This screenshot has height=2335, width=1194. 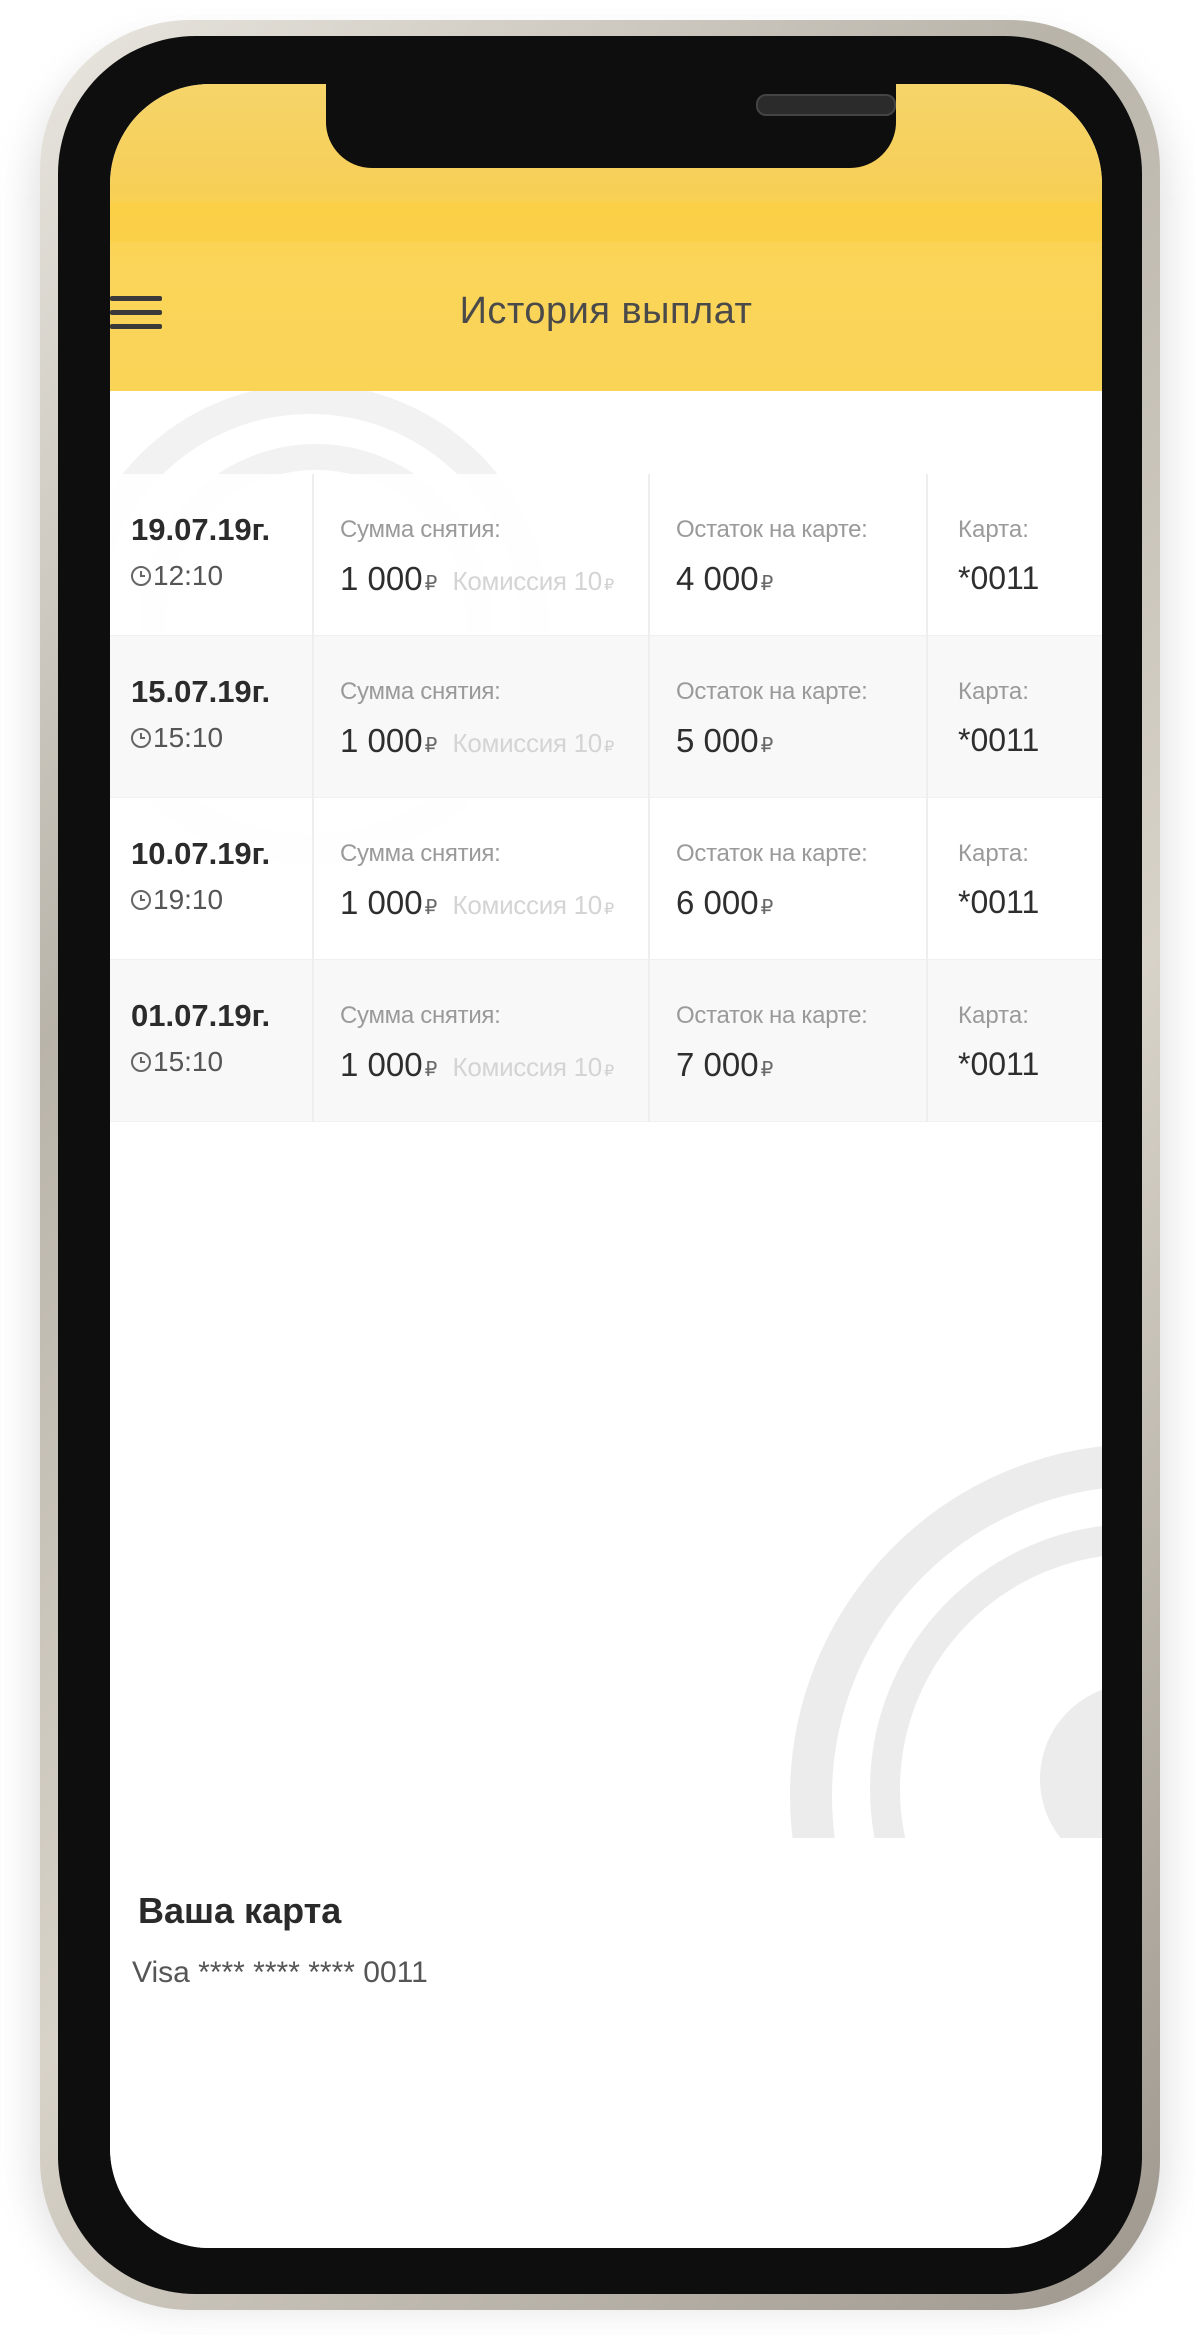 I want to click on payout-time: 19:10, so click(x=177, y=900).